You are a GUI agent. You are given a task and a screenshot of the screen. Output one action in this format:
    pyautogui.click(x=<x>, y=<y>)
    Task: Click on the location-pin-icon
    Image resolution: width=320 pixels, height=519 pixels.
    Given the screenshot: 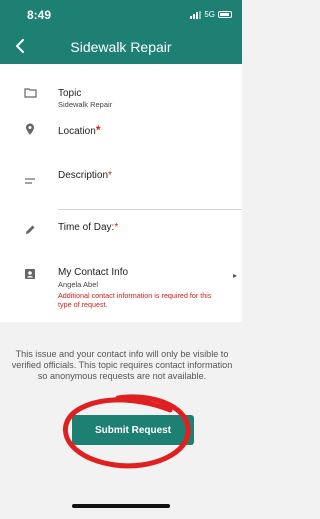 What is the action you would take?
    pyautogui.click(x=30, y=129)
    